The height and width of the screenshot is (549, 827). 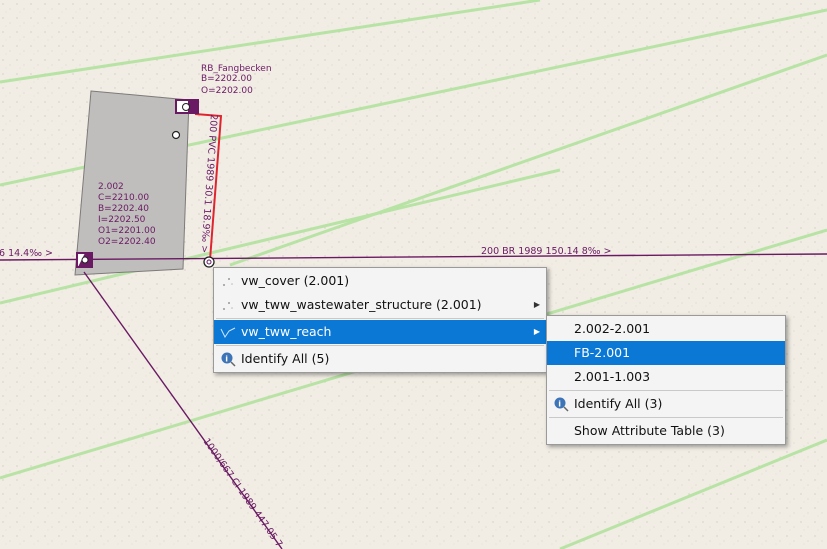 I want to click on manhole-node-symbol, so click(x=84, y=260).